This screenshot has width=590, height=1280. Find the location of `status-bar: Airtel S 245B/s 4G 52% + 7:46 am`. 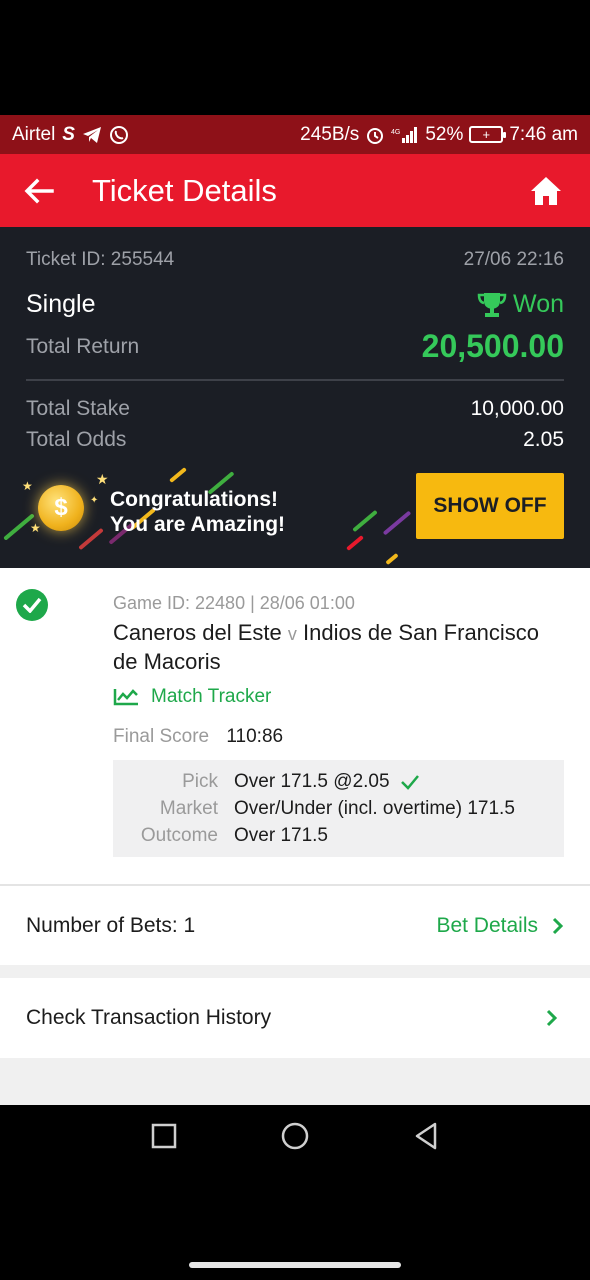

status-bar: Airtel S 245B/s 4G 52% + 7:46 am is located at coordinates (295, 134).